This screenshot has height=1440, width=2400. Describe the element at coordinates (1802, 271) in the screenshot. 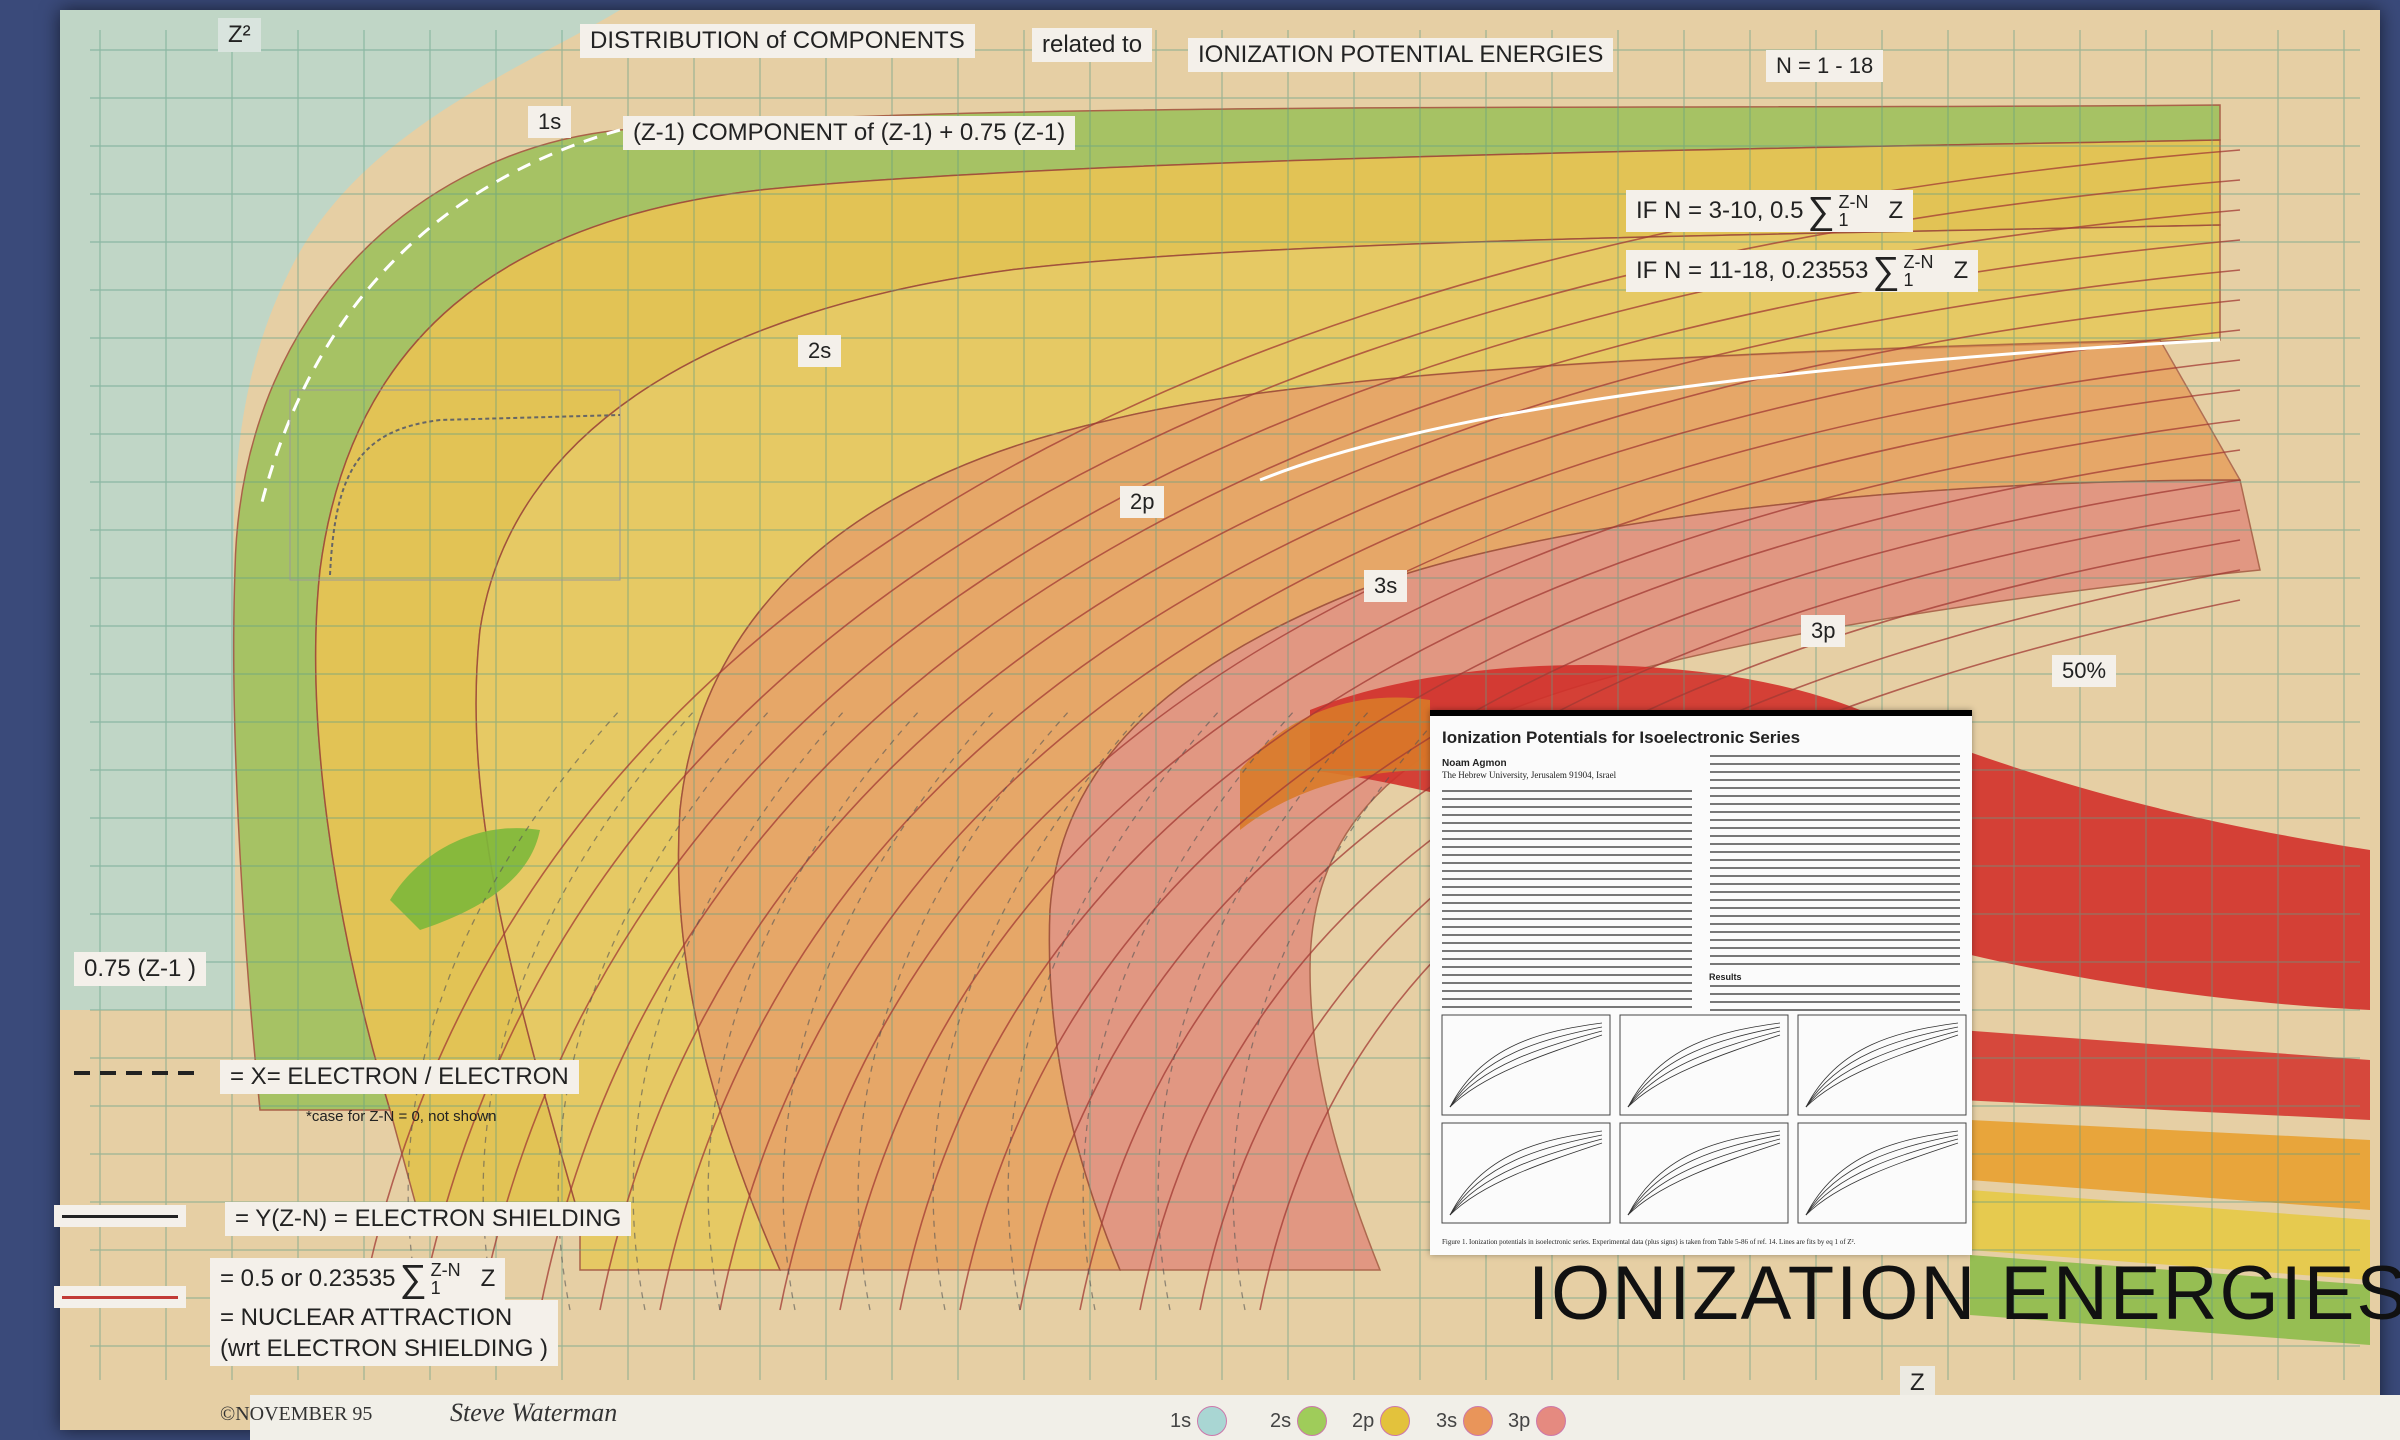

I see `condition-n11-18: IF N = 11-18, 0.23553 ∑ Z-N 1 Z` at that location.